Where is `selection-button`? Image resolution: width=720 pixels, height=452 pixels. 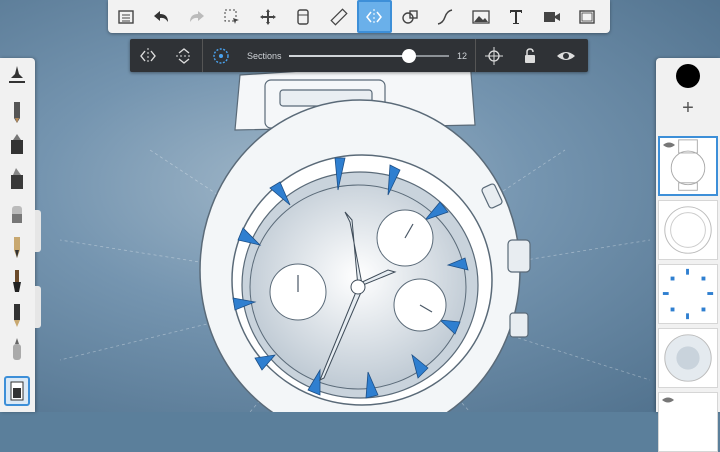 selection-button is located at coordinates (233, 16).